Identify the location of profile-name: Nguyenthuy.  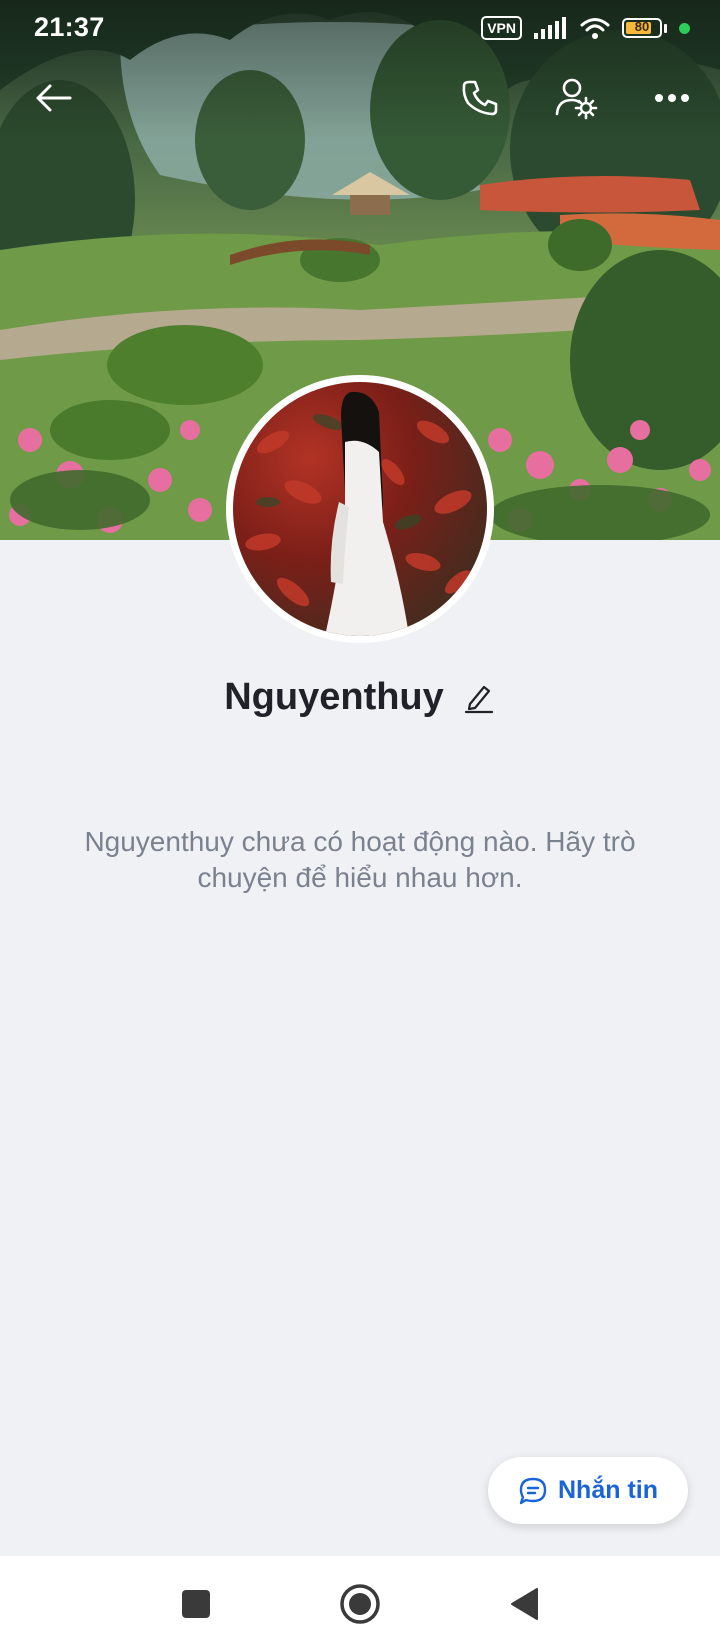
(334, 697).